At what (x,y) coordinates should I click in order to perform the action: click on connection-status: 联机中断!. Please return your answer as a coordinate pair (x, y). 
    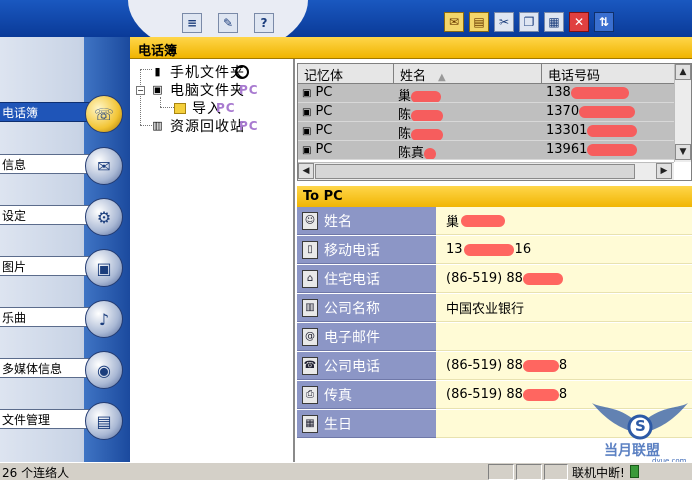
    Looking at the image, I should click on (598, 473).